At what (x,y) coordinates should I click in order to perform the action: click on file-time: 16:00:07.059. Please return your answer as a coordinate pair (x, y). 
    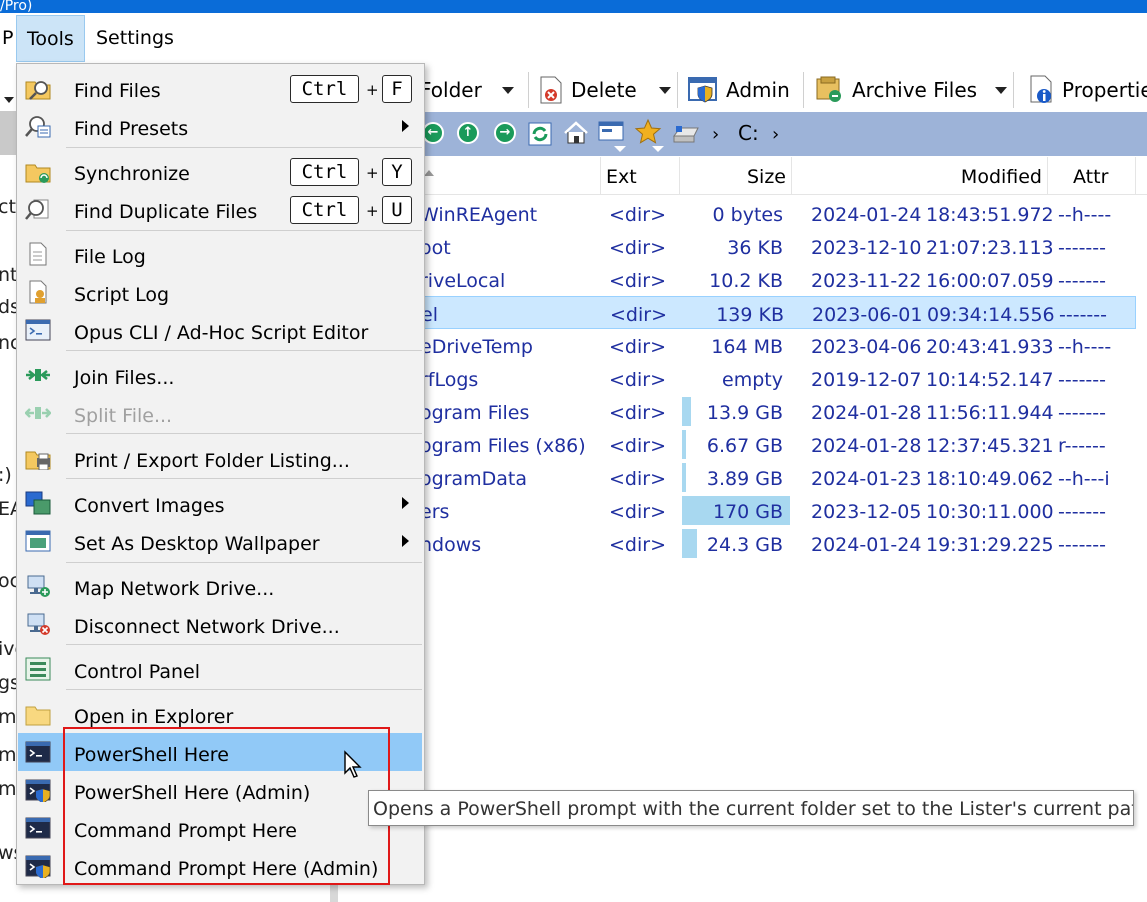
    Looking at the image, I should click on (990, 281).